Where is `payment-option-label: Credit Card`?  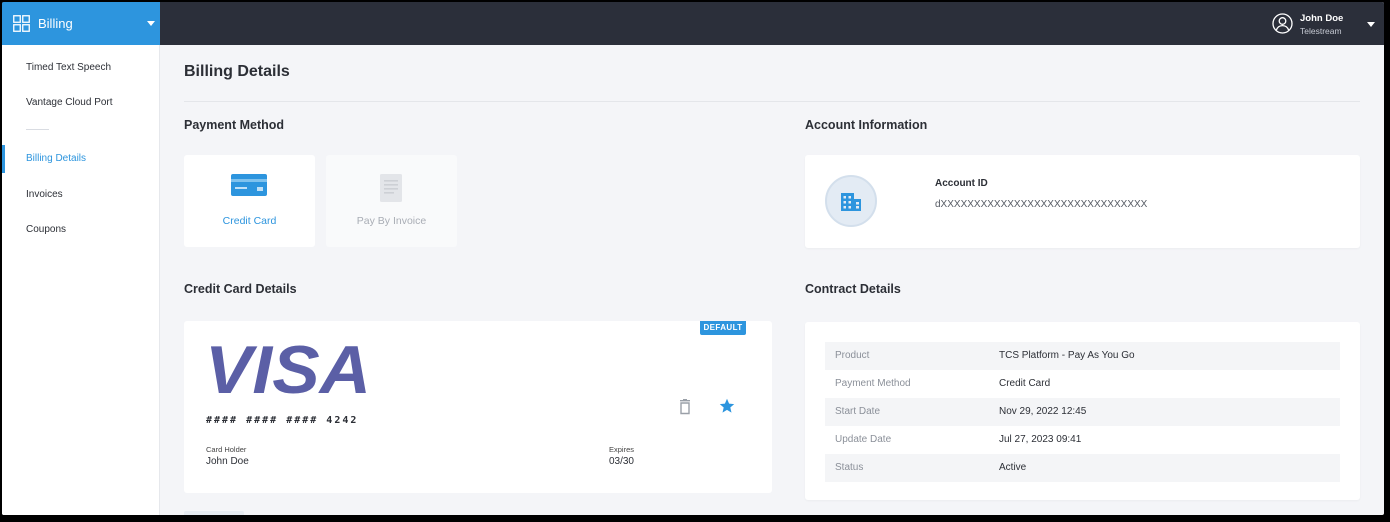 payment-option-label: Credit Card is located at coordinates (249, 221).